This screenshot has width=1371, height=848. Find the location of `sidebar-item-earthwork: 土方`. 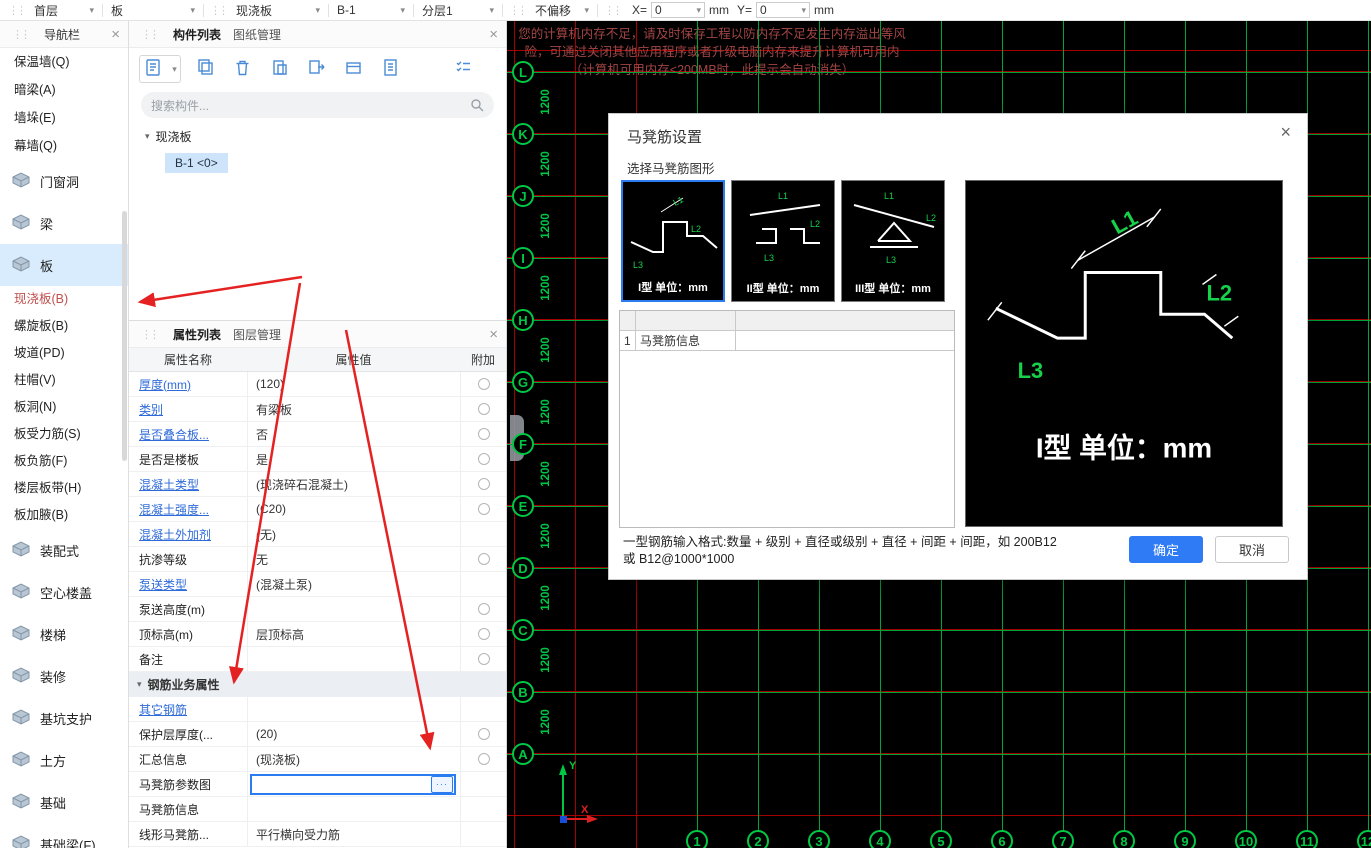

sidebar-item-earthwork: 土方 is located at coordinates (64, 760).